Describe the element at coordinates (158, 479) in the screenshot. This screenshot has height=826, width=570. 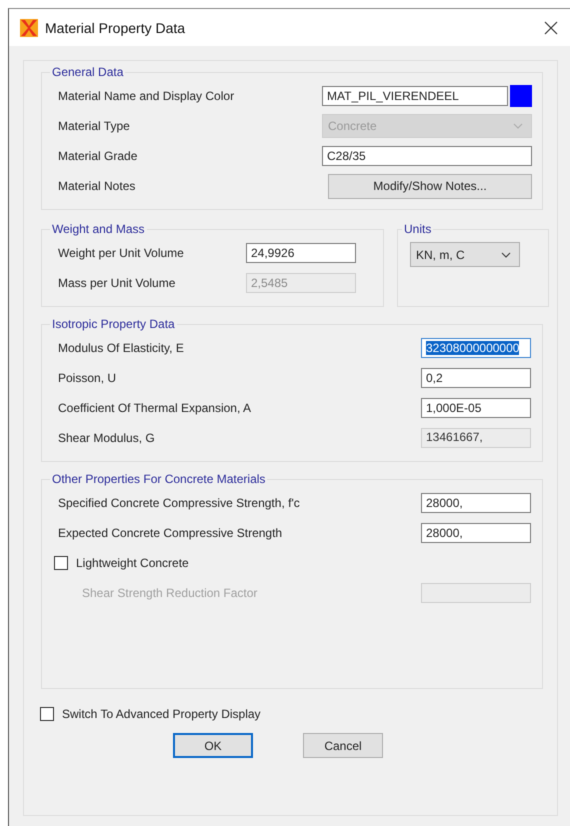
I see `group-title: Other Properties For Concrete Materials` at that location.